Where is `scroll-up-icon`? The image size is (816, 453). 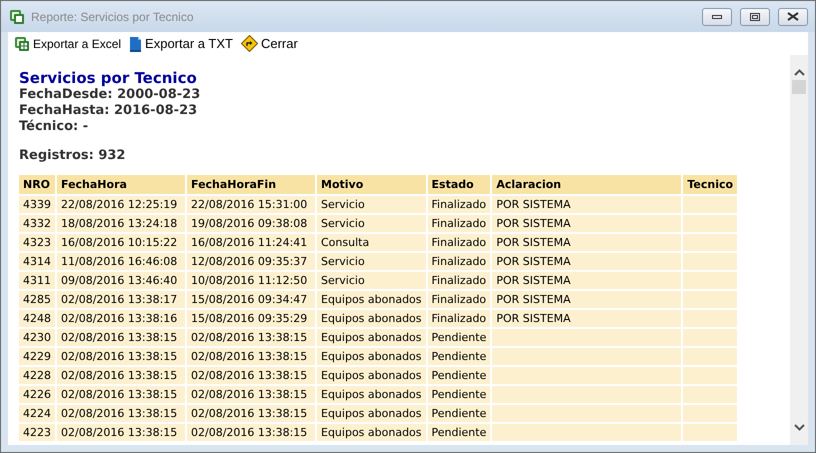 scroll-up-icon is located at coordinates (799, 72).